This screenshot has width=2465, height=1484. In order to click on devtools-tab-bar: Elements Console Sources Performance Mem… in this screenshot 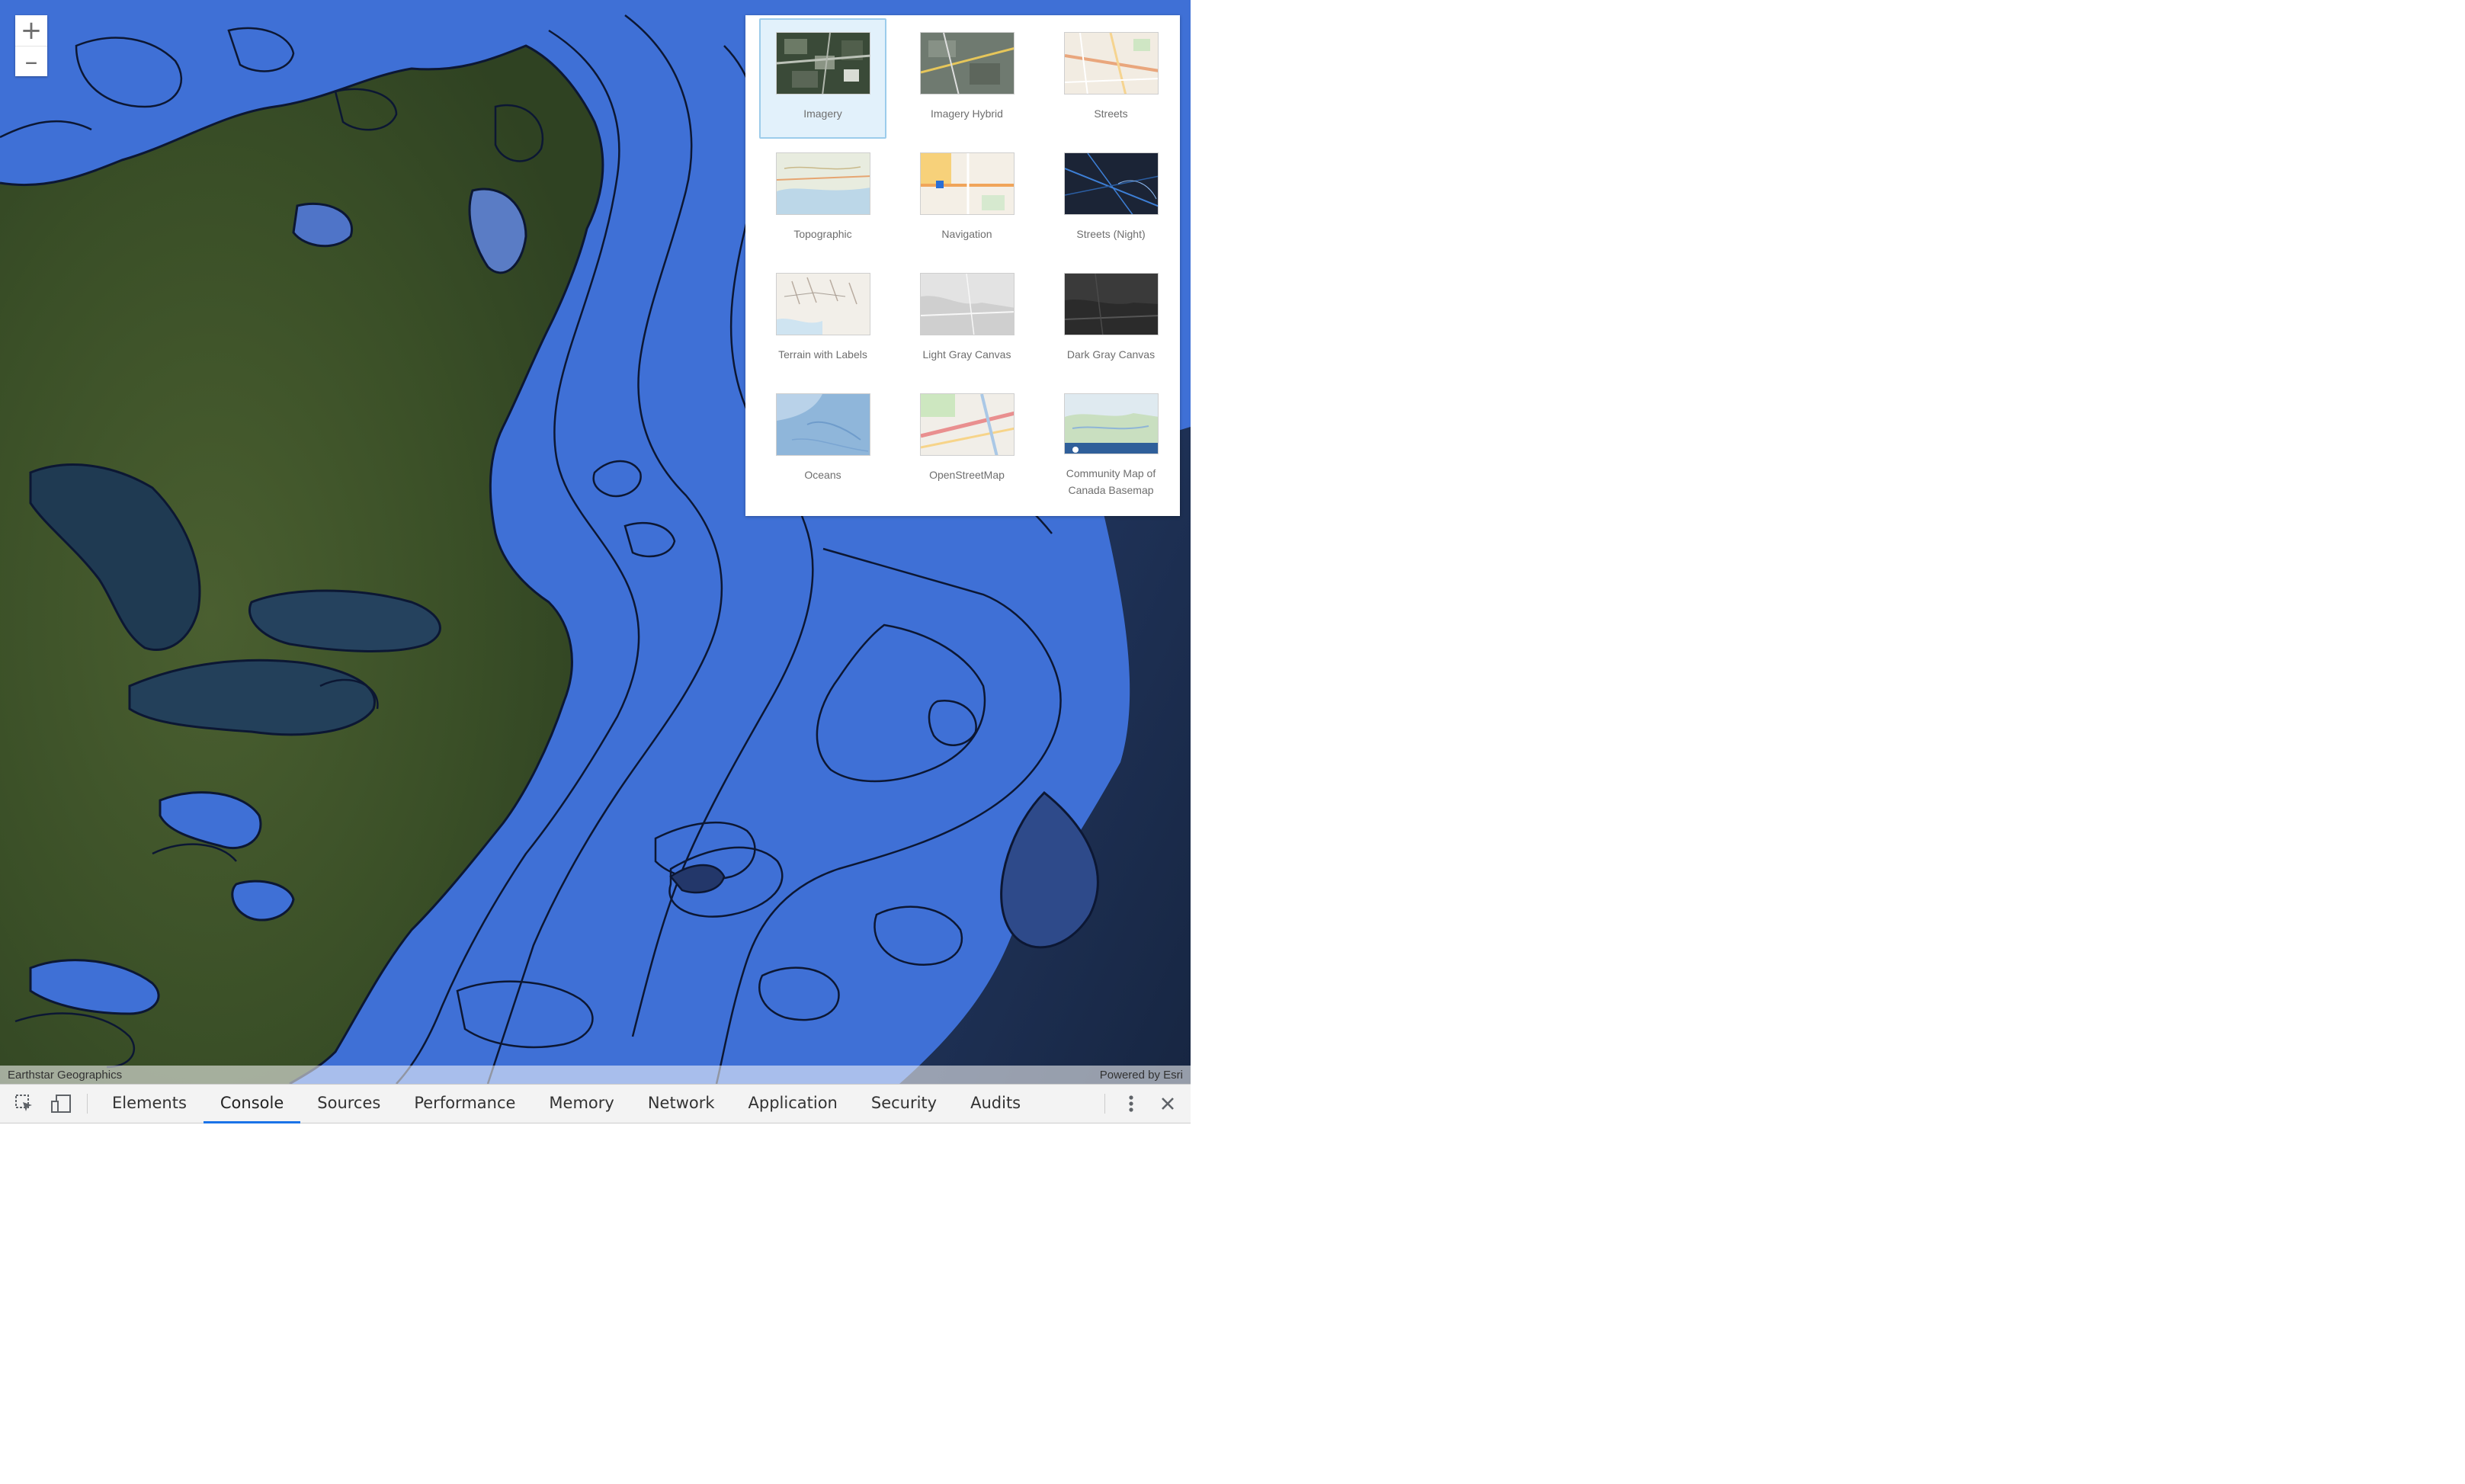, I will do `click(595, 1103)`.